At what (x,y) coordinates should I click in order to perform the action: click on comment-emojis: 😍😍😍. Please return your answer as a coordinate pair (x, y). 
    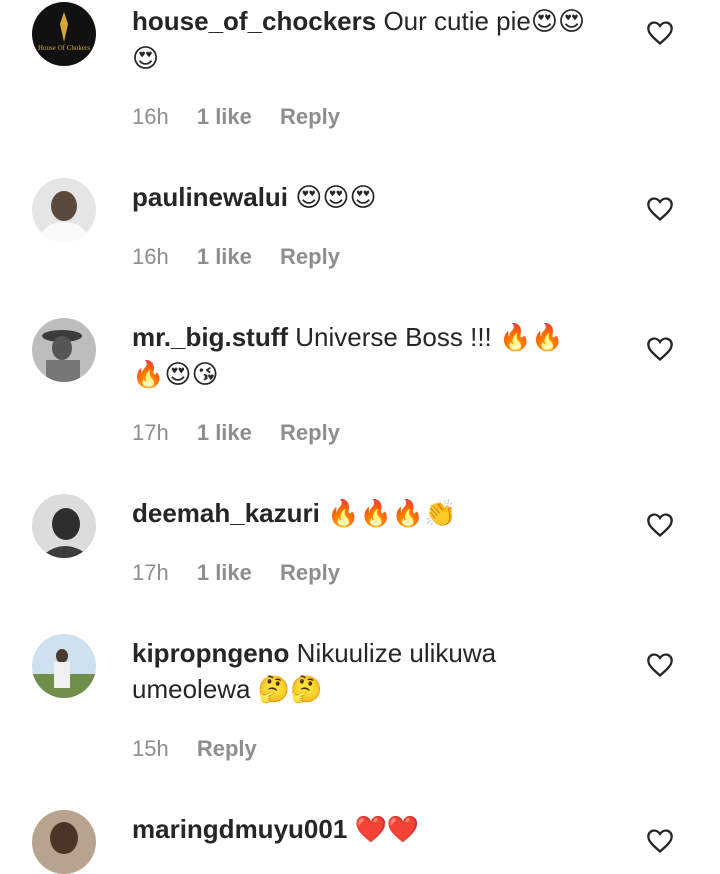
    Looking at the image, I should click on (336, 198).